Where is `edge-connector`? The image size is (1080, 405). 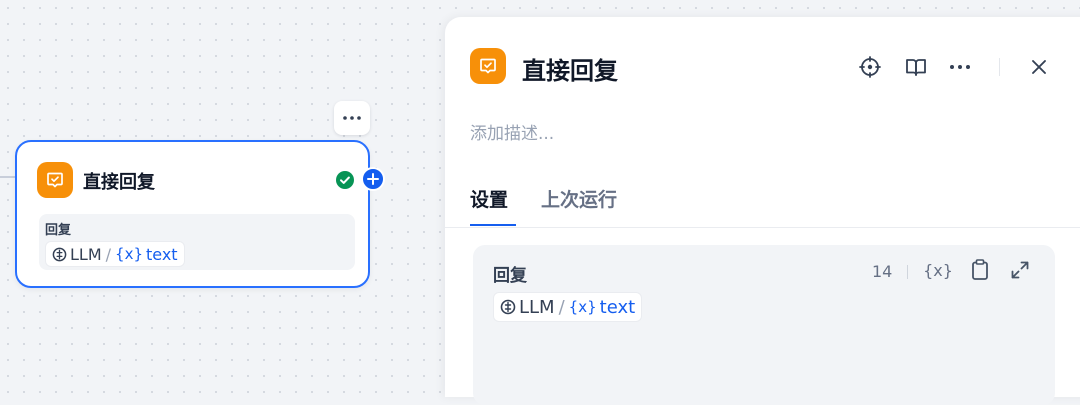 edge-connector is located at coordinates (8, 177).